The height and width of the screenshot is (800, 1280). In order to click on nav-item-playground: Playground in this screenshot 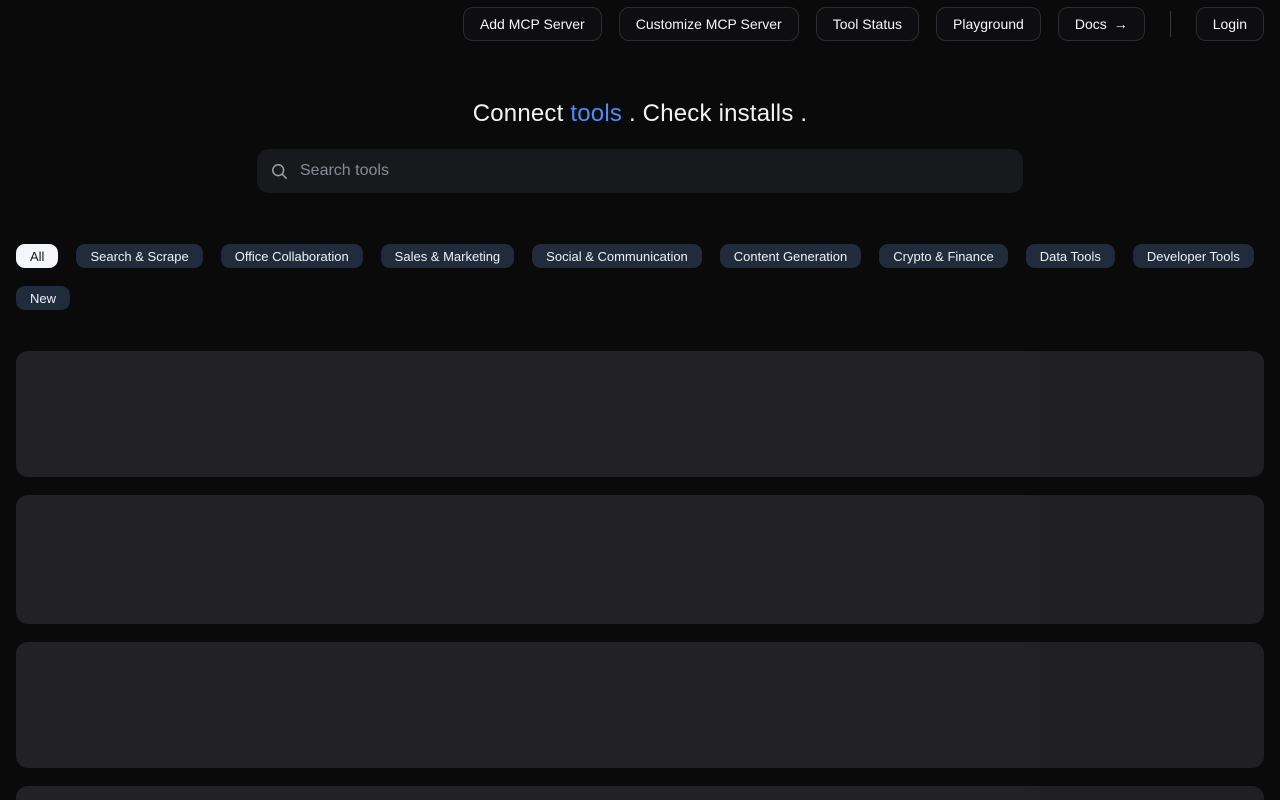, I will do `click(988, 24)`.